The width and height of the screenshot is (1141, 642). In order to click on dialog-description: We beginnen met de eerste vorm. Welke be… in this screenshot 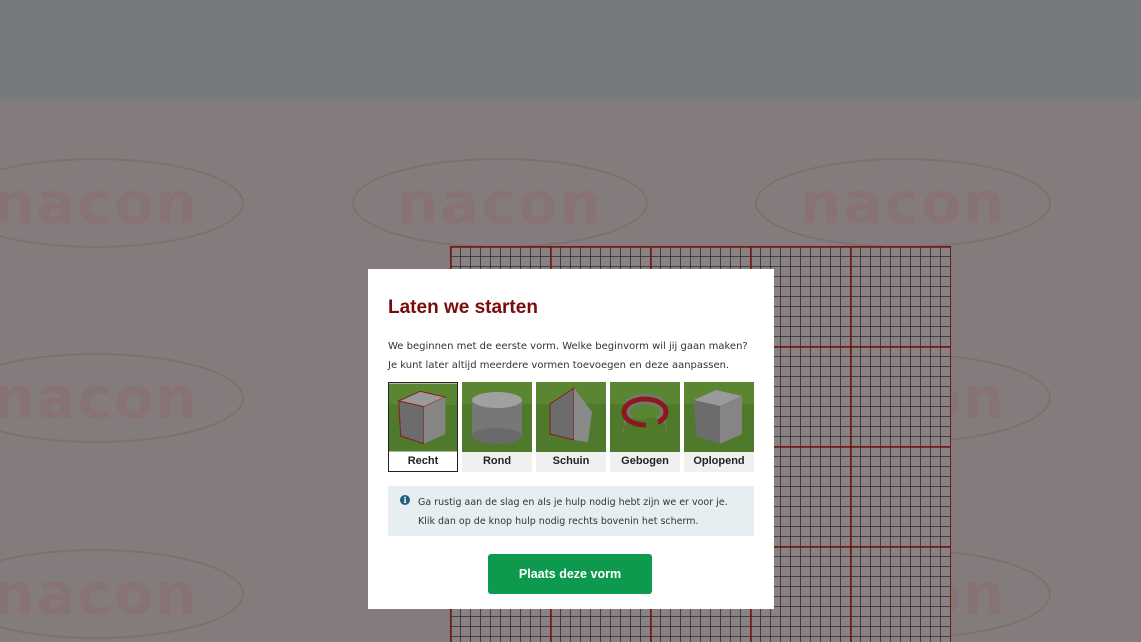, I will do `click(568, 356)`.